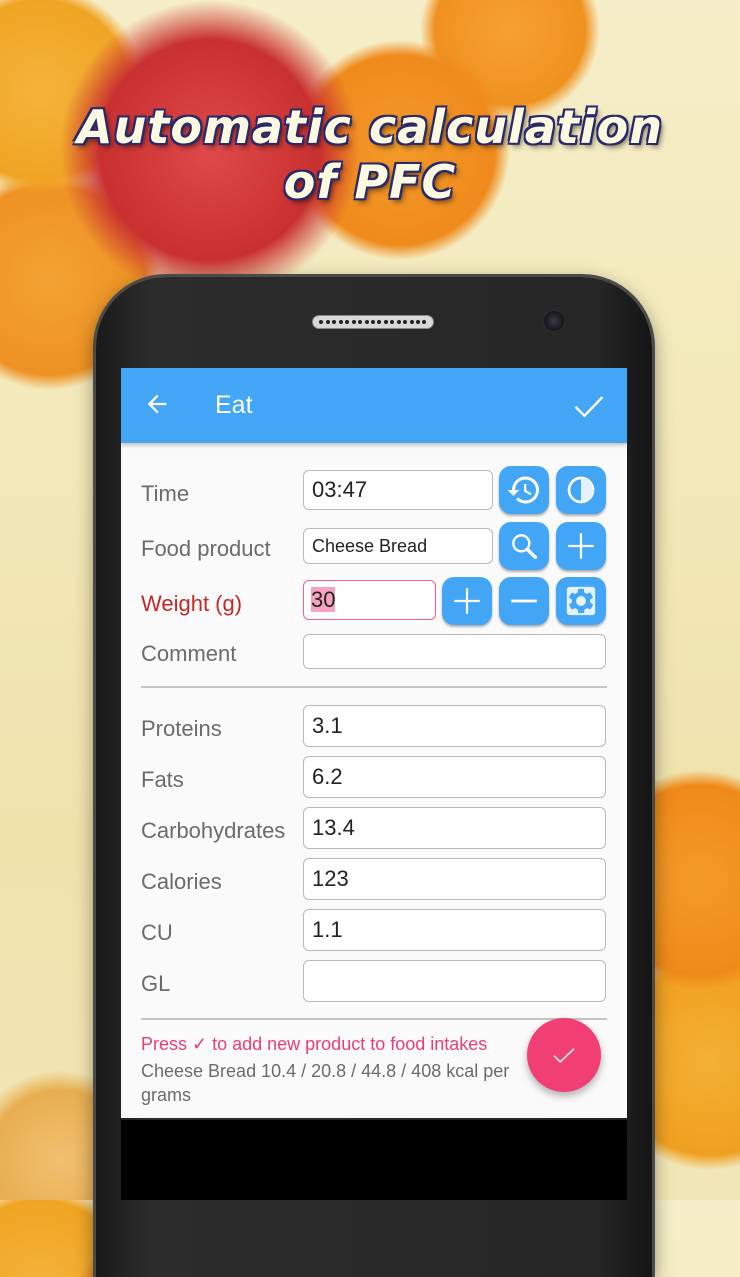  What do you see at coordinates (181, 728) in the screenshot?
I see `proteins-label: Proteins` at bounding box center [181, 728].